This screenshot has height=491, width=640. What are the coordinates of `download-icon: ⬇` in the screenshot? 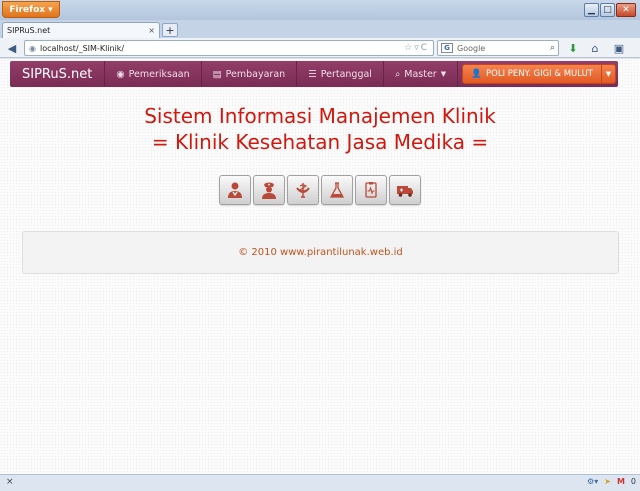 It's located at (573, 48).